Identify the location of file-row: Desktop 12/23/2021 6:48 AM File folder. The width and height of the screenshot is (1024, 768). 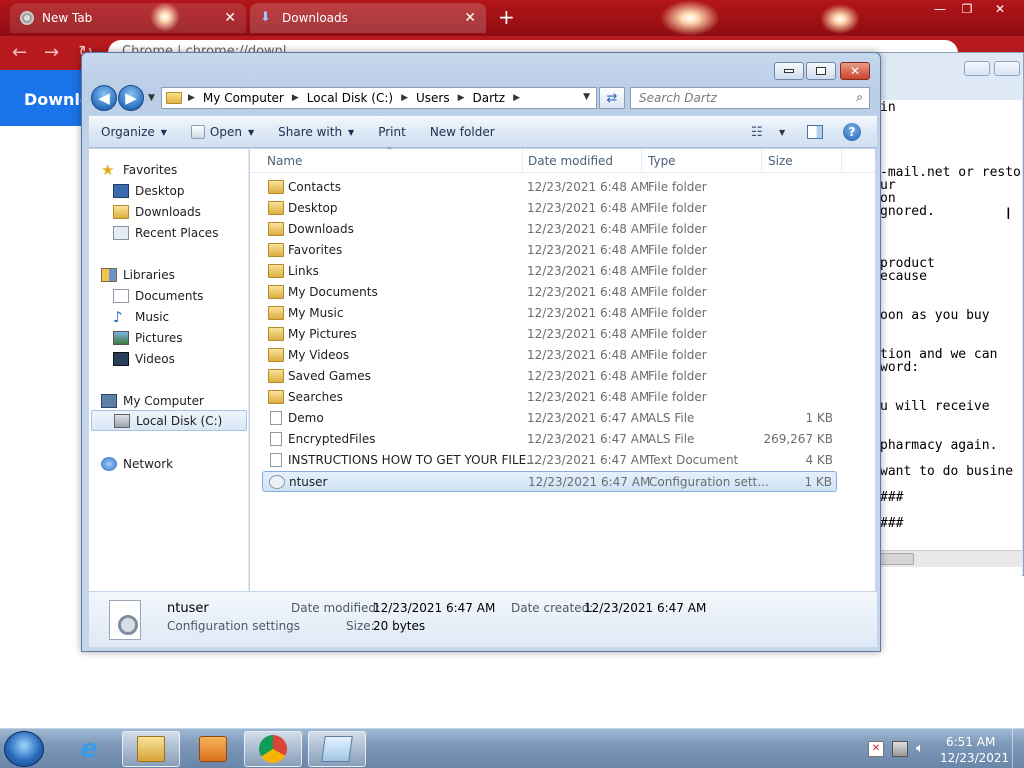
(549, 208).